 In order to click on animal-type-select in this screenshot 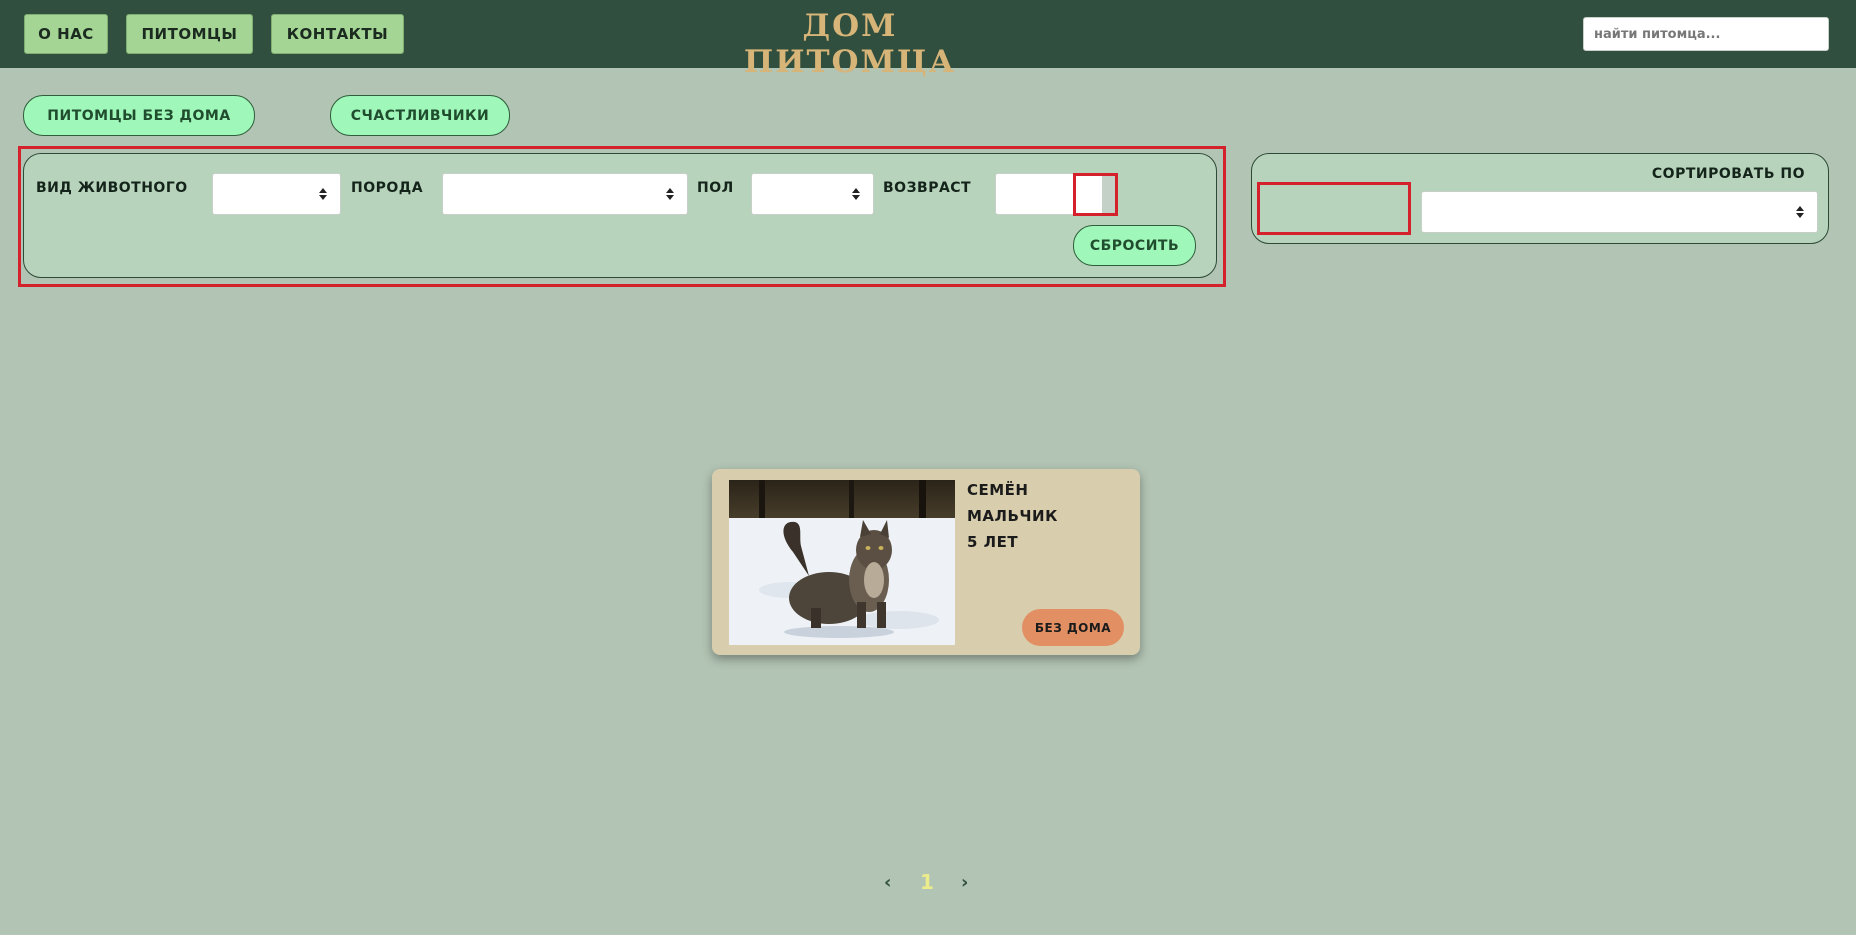, I will do `click(276, 194)`.